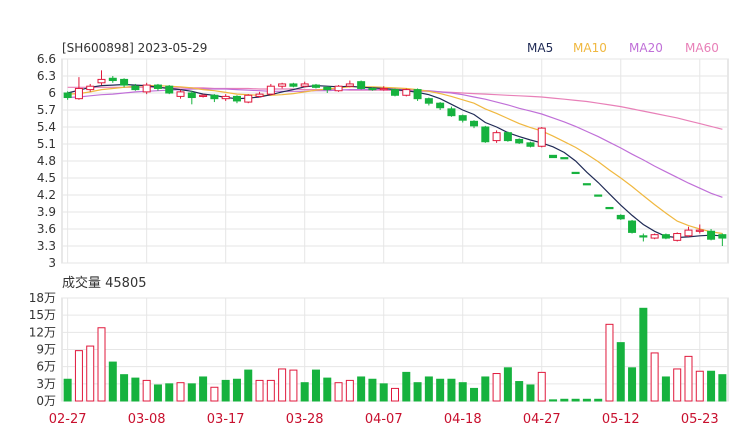 Image resolution: width=740 pixels, height=440 pixels. What do you see at coordinates (52, 93) in the screenshot?
I see `price-tick-label: 6` at bounding box center [52, 93].